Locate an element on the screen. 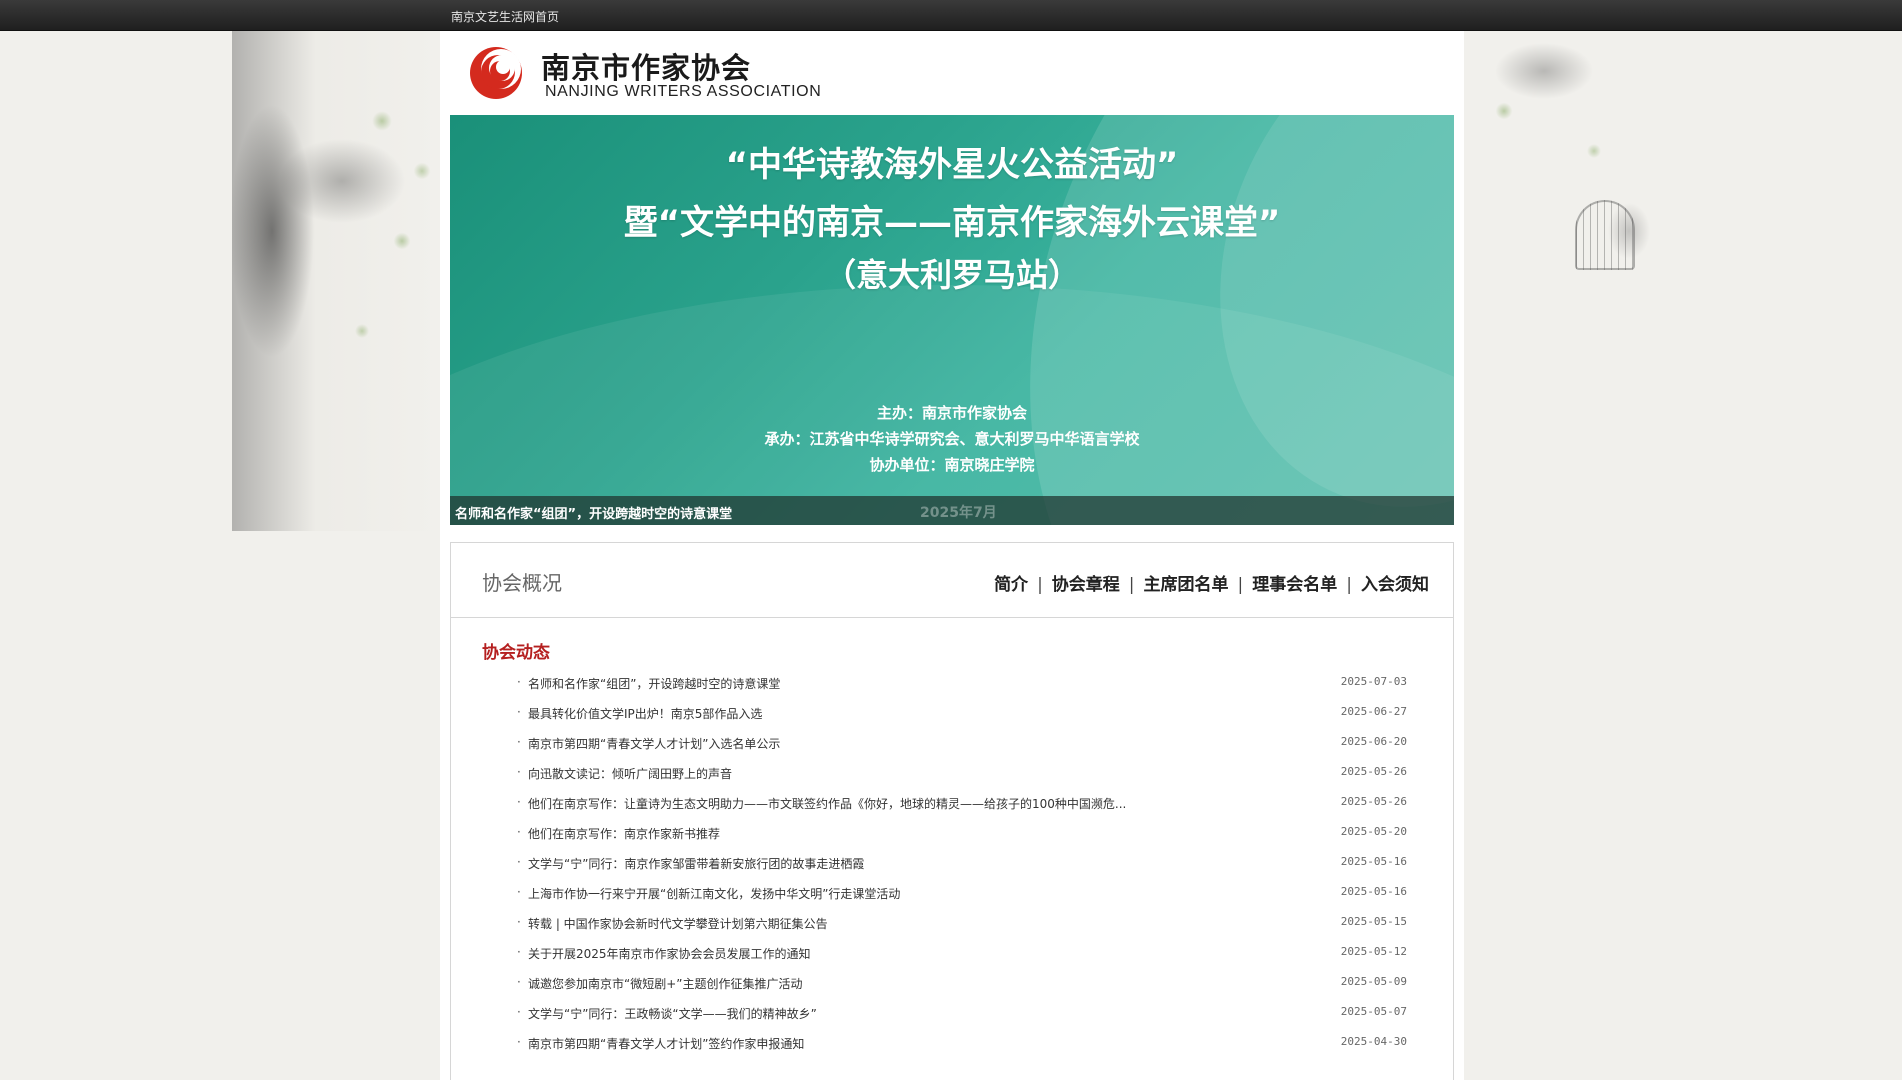  banner-caption-text: 名师和名作家“组团”，开设跨越时空的诗意课堂 is located at coordinates (593, 512).